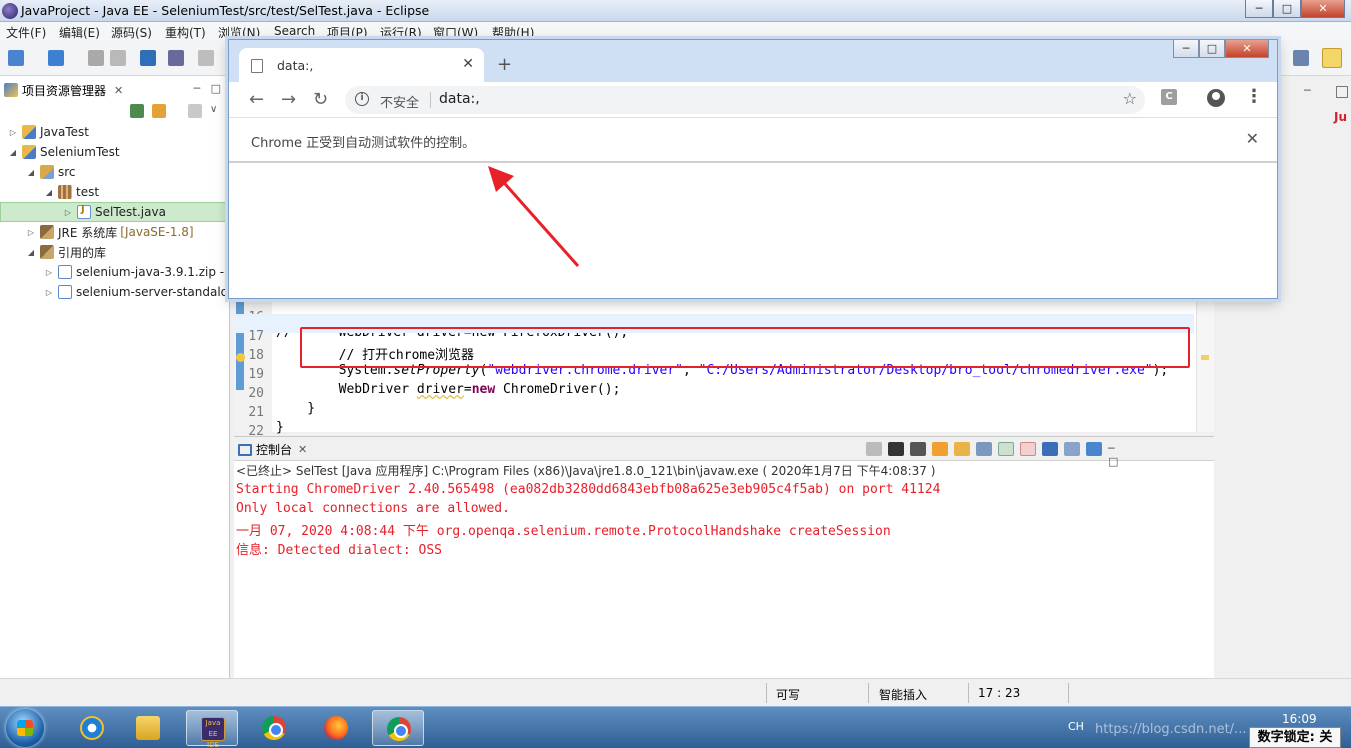 This screenshot has width=1351, height=748. Describe the element at coordinates (114, 272) in the screenshot. I see `tree-item-selenium-java-zip: ▷ selenium-java-3.9.1.zip -` at that location.